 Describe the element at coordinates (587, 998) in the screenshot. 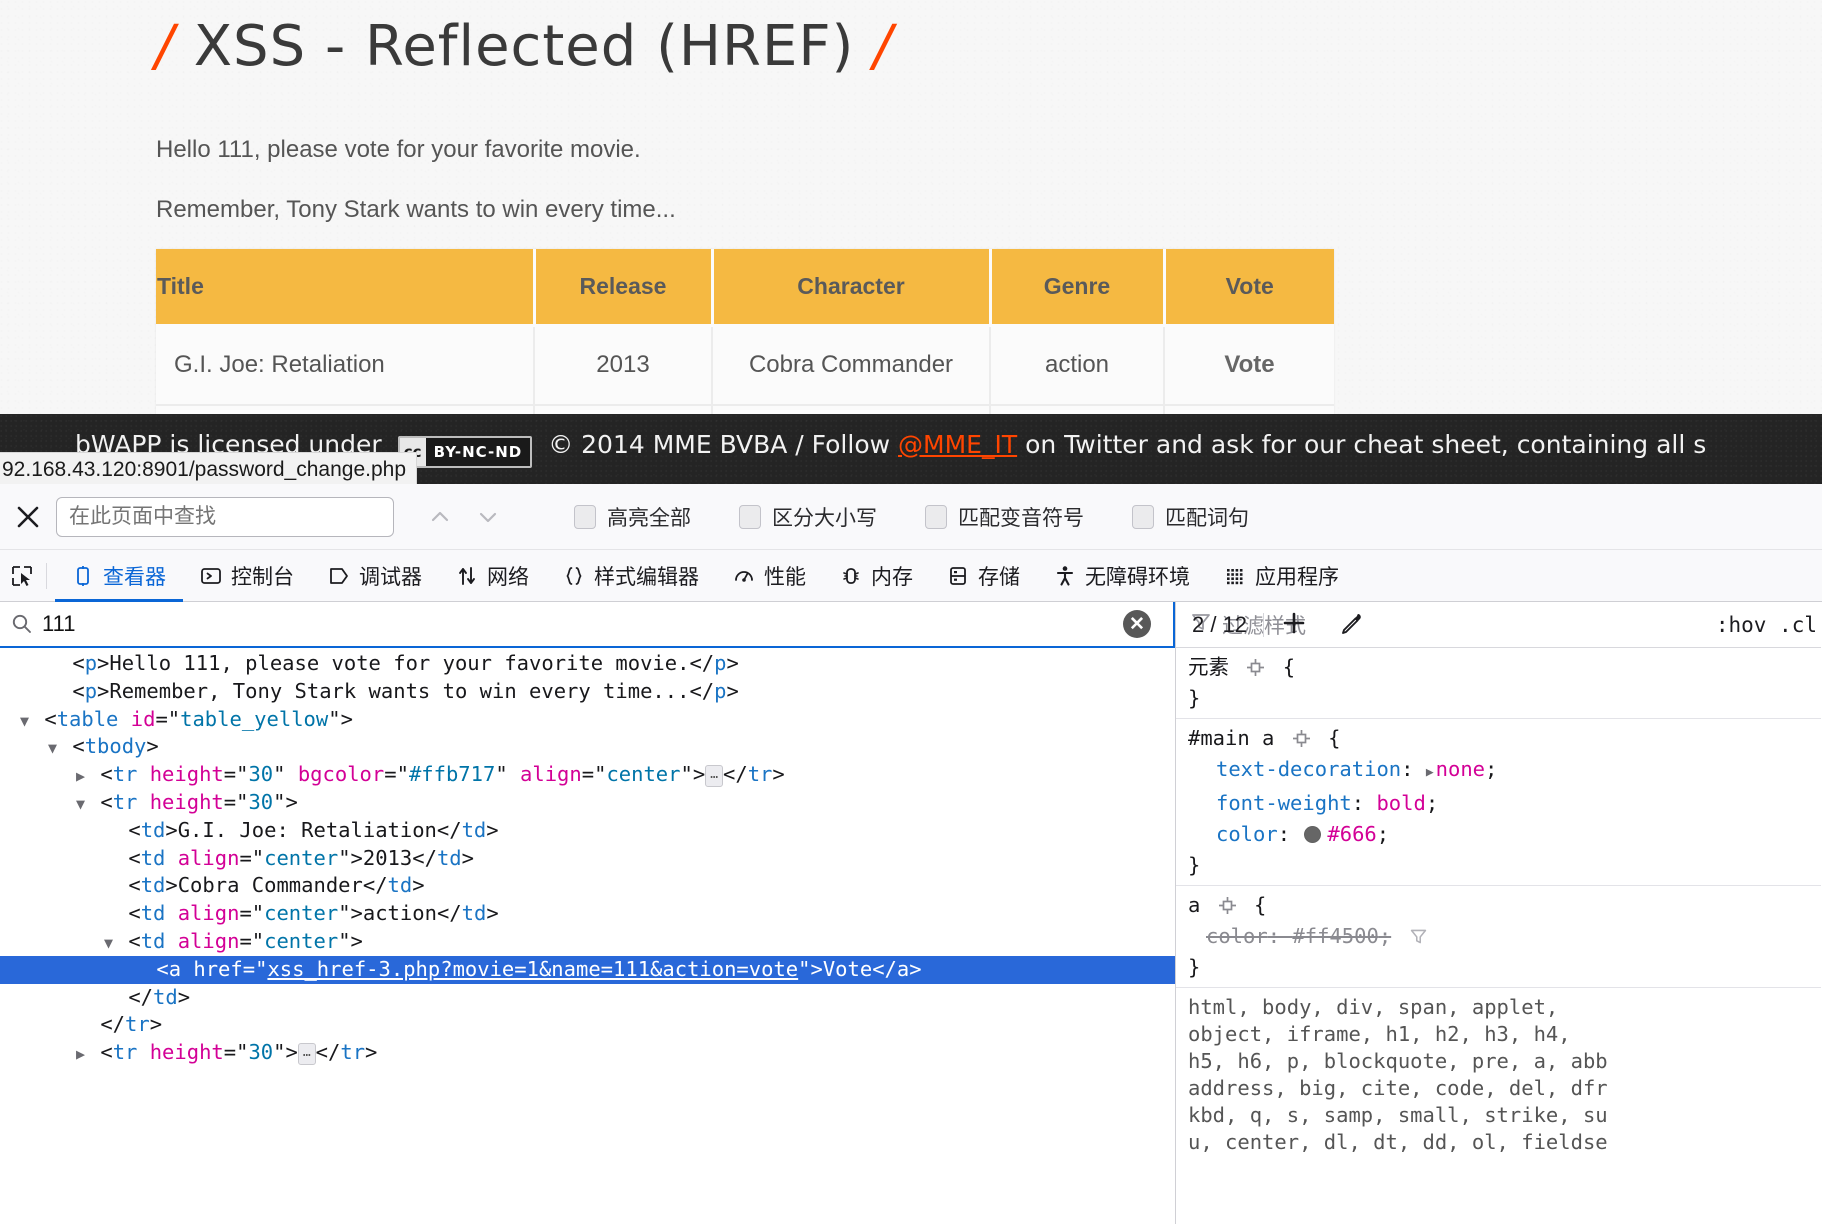

I see `markup-line: </td>` at that location.